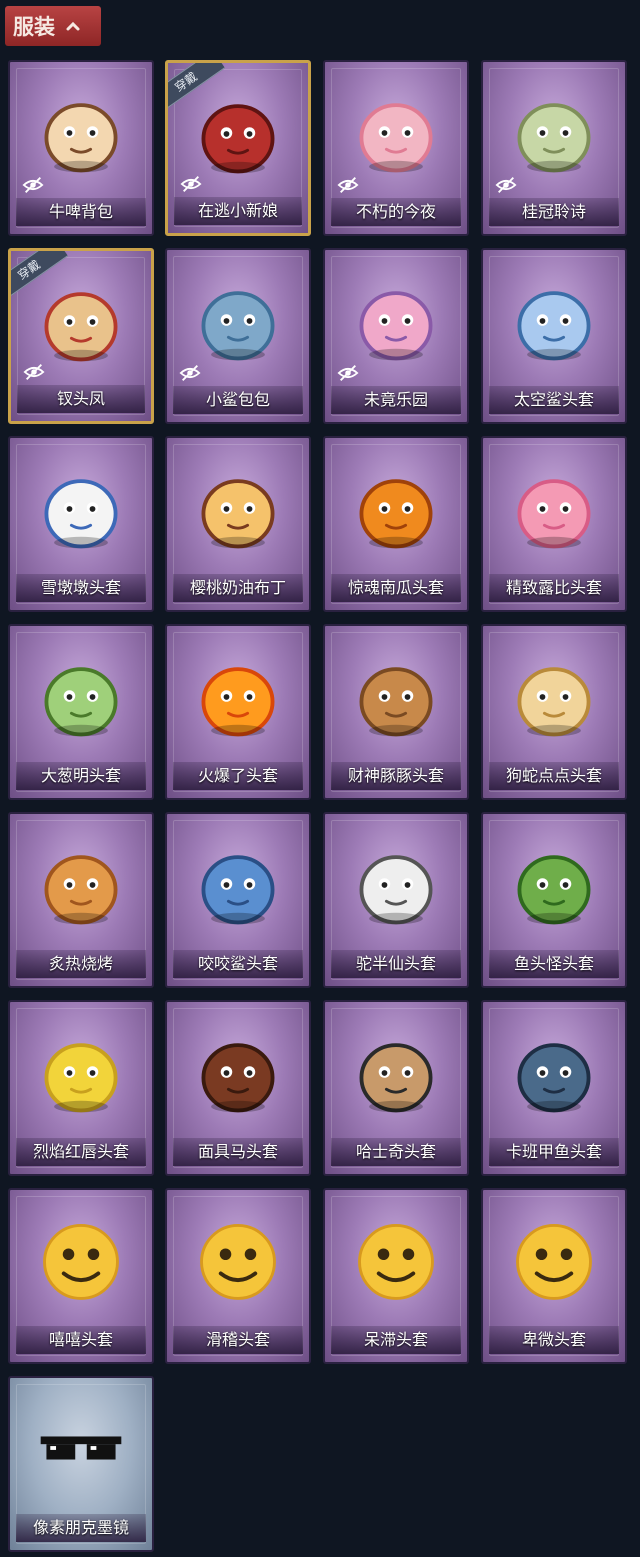 The image size is (640, 1557). I want to click on item-card: 滑稽头套, so click(238, 1276).